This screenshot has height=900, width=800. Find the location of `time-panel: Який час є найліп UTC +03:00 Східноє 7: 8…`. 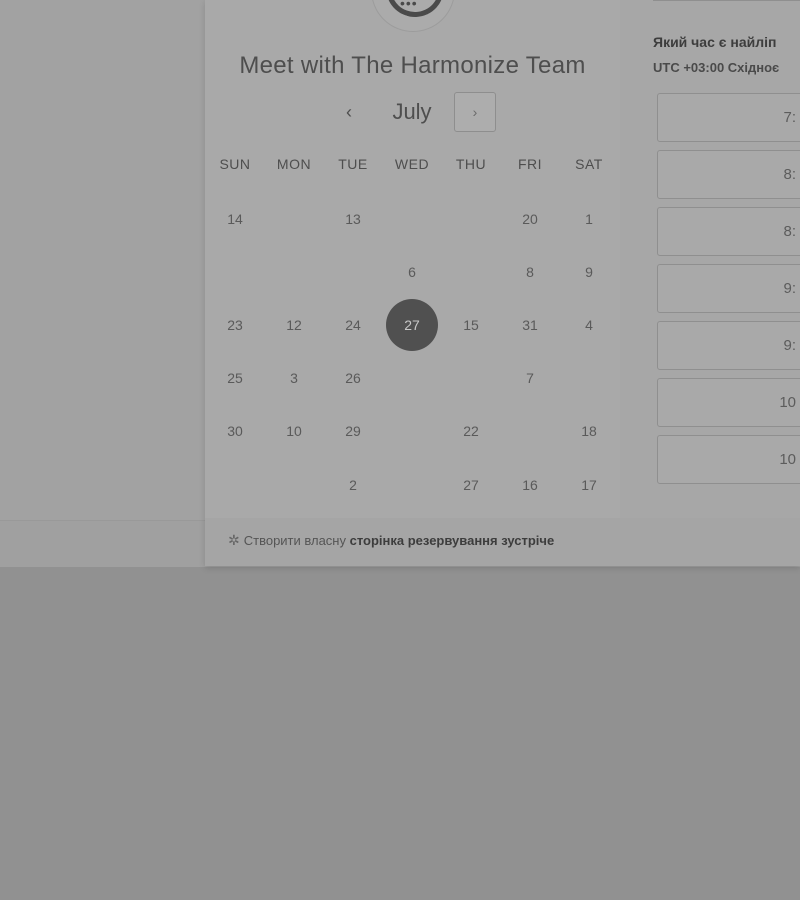

time-panel: Який час є найліп UTC +03:00 Східноє 7: 8… is located at coordinates (710, 259).